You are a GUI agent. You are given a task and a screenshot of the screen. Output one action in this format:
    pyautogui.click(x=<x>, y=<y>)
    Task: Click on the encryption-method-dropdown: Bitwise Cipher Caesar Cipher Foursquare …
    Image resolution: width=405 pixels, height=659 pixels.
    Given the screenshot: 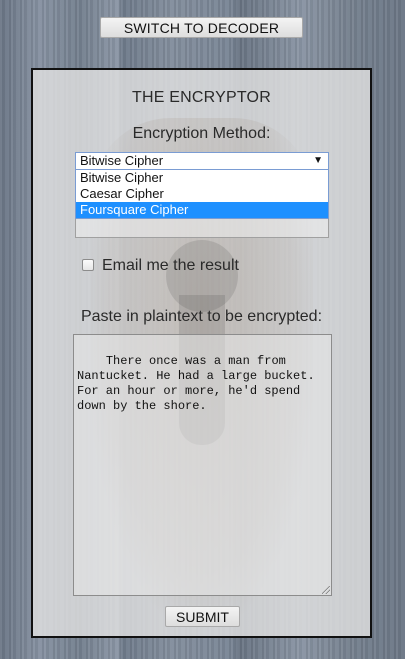 What is the action you would take?
    pyautogui.click(x=202, y=194)
    